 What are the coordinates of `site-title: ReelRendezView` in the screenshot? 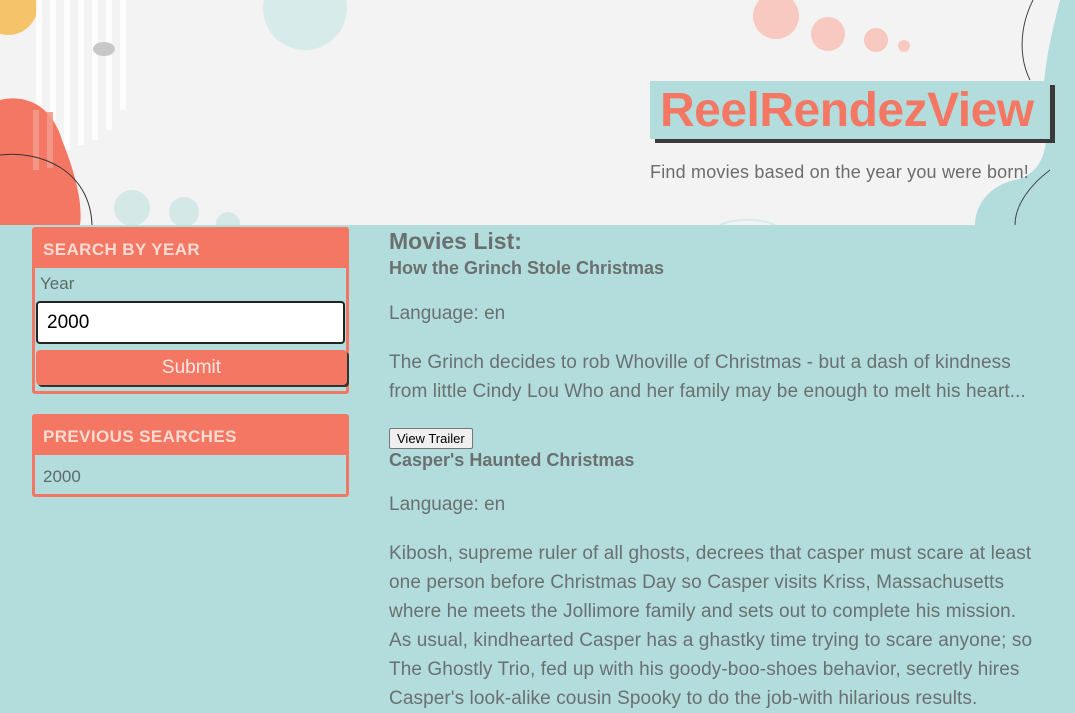 It's located at (847, 110).